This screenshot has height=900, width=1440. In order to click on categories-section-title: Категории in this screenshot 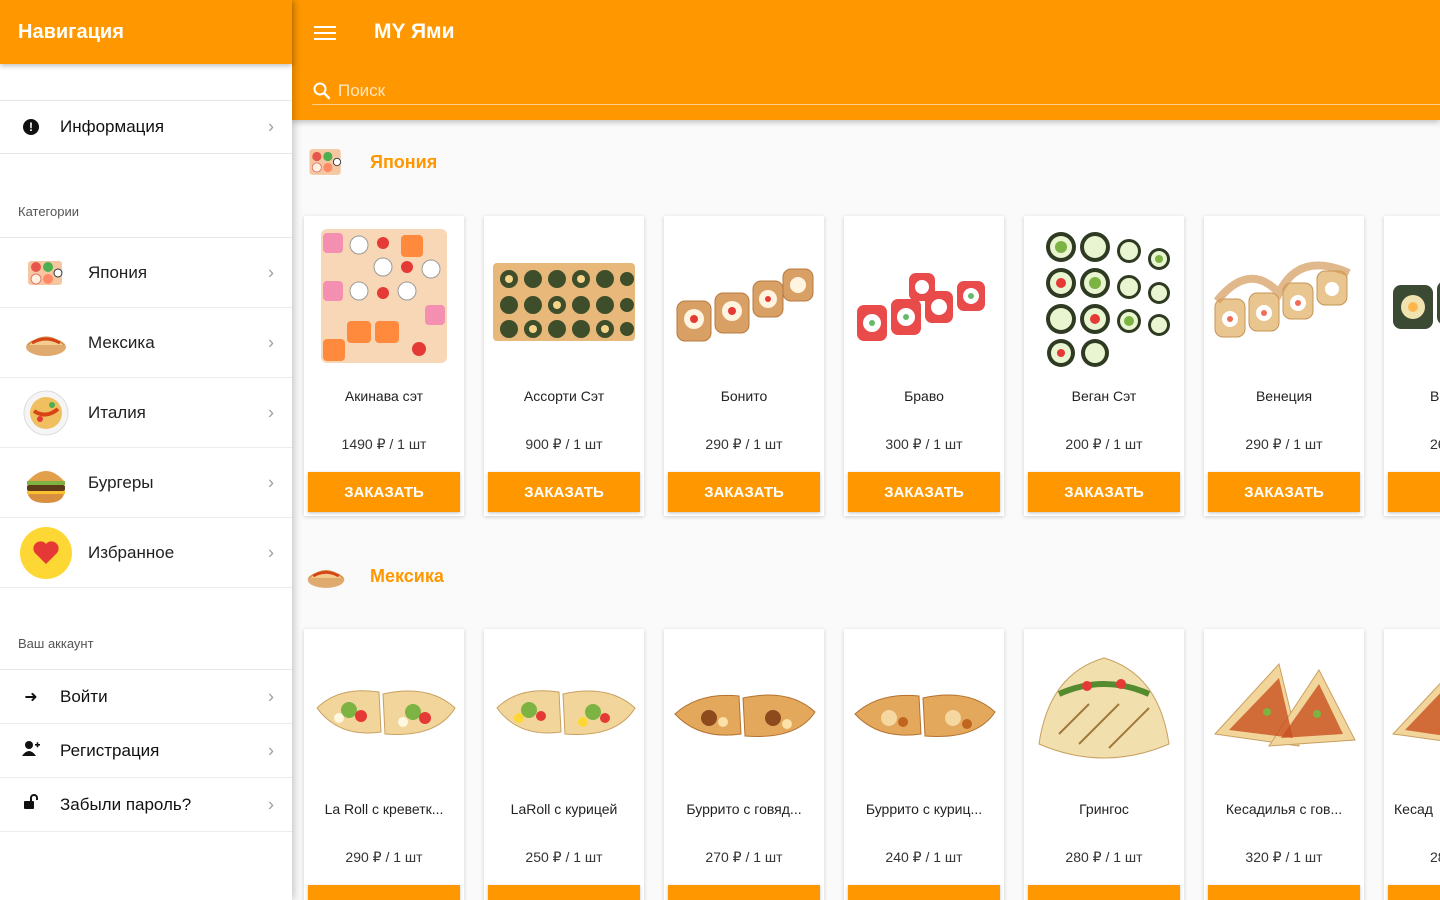, I will do `click(48, 211)`.